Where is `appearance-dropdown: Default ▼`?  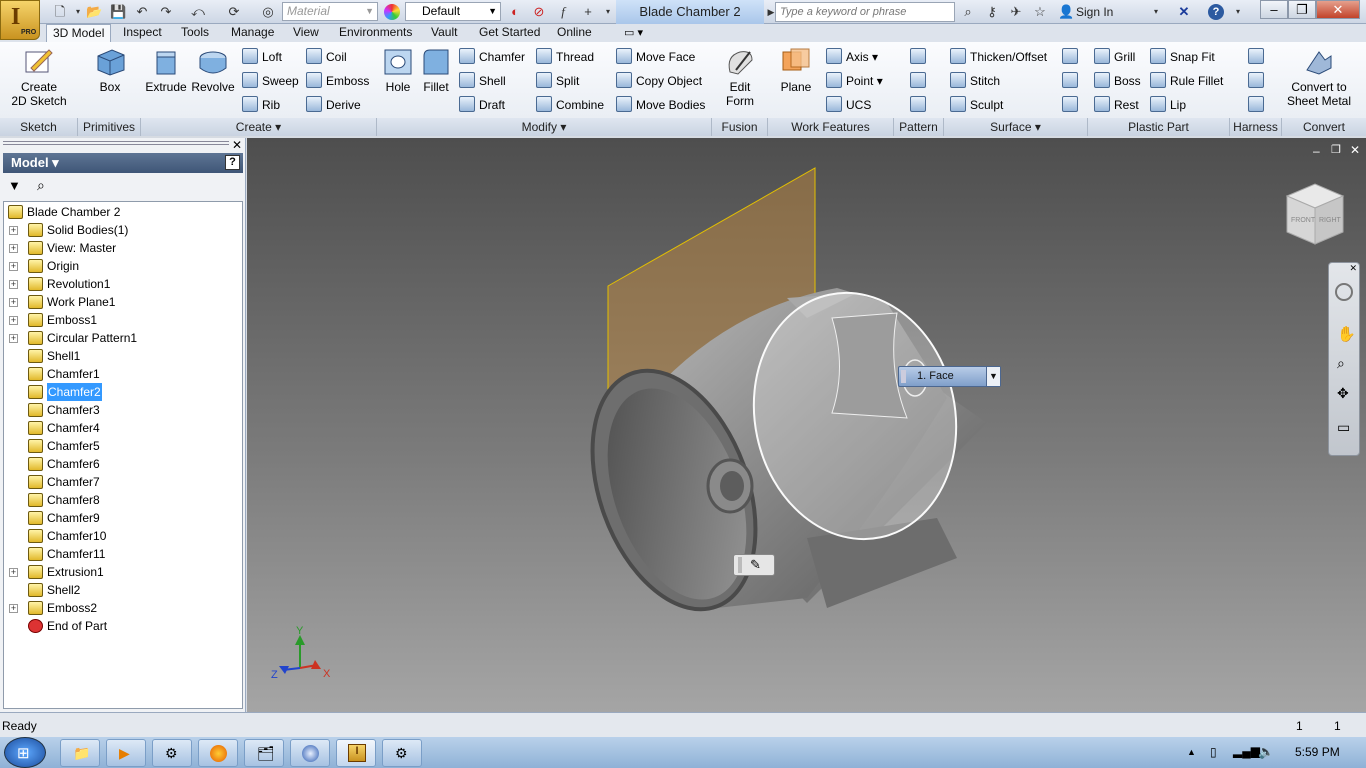 appearance-dropdown: Default ▼ is located at coordinates (453, 11).